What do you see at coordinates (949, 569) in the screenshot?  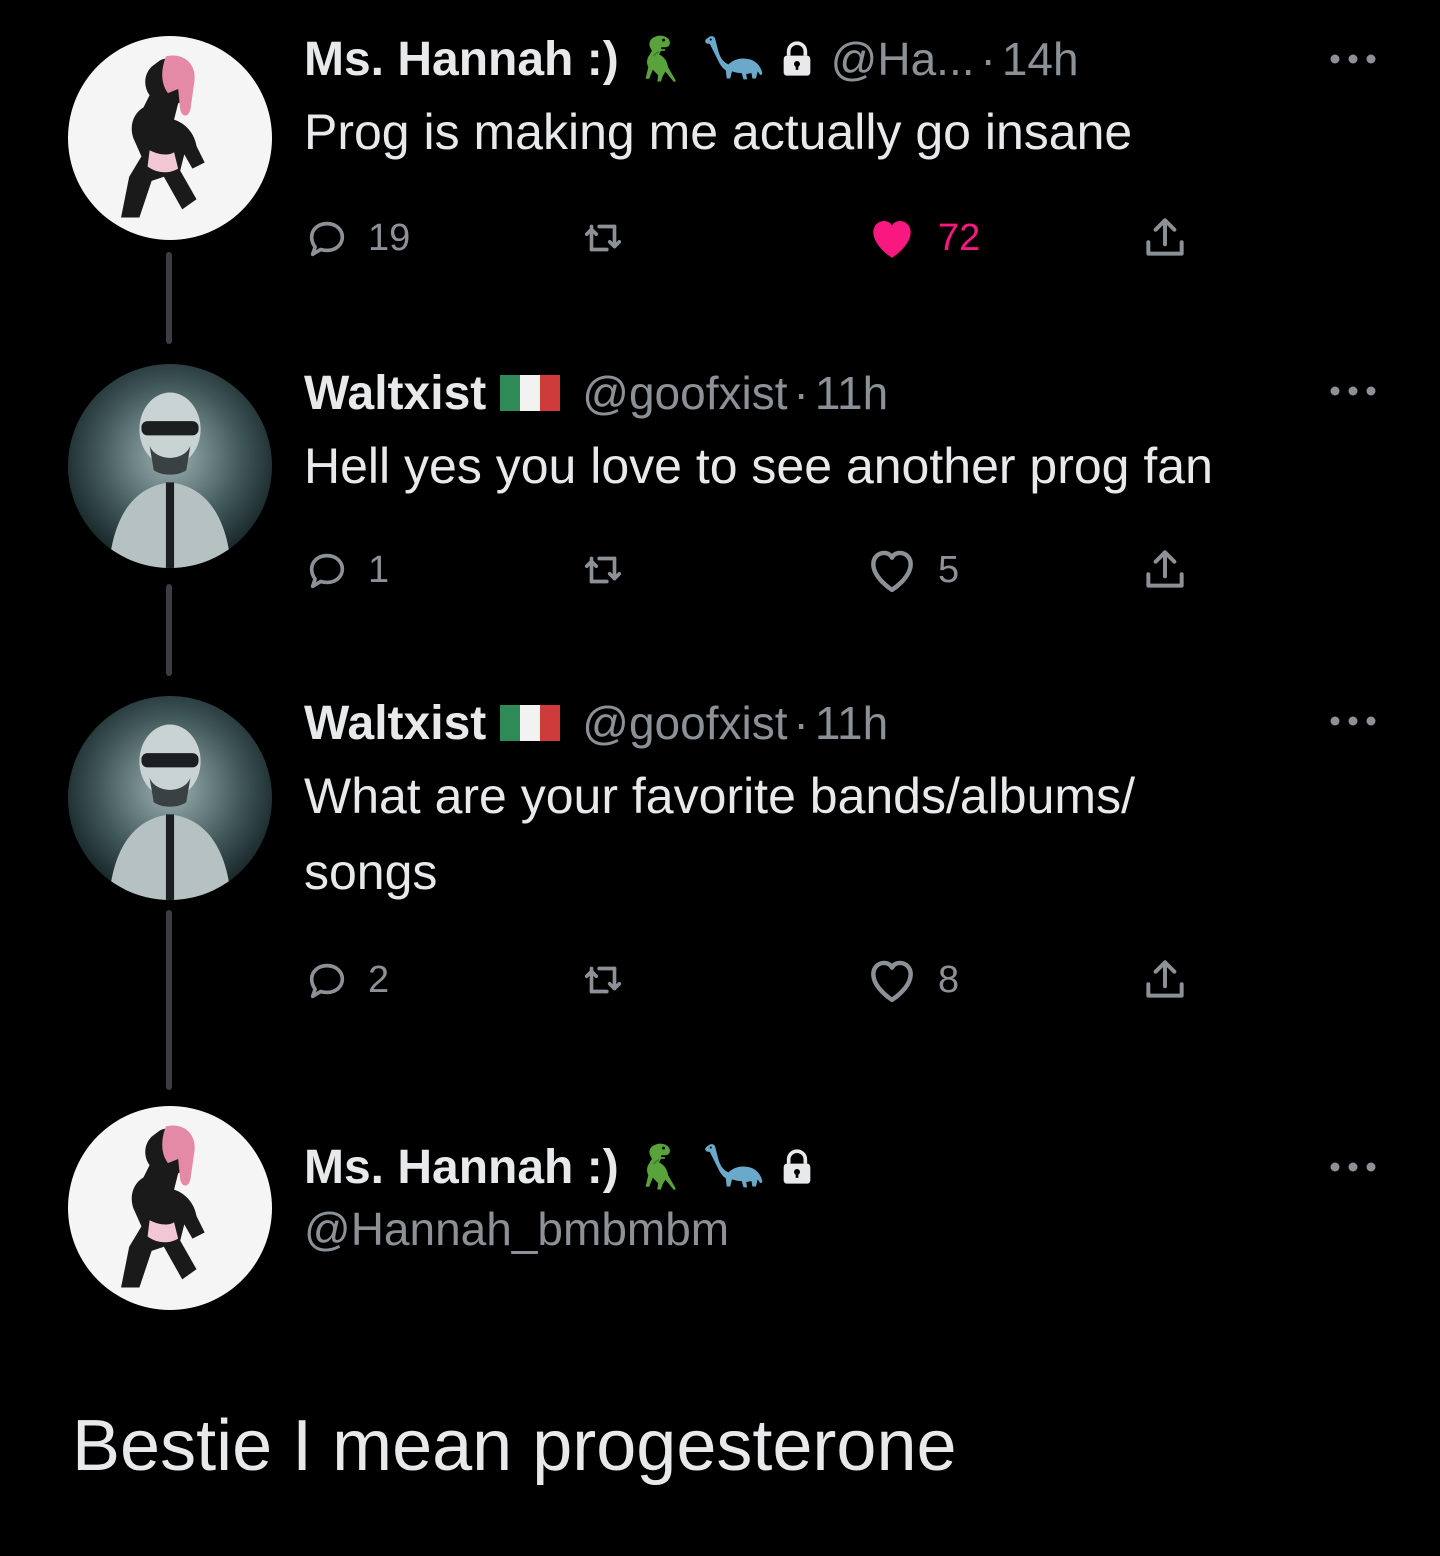 I see `like-count: 5` at bounding box center [949, 569].